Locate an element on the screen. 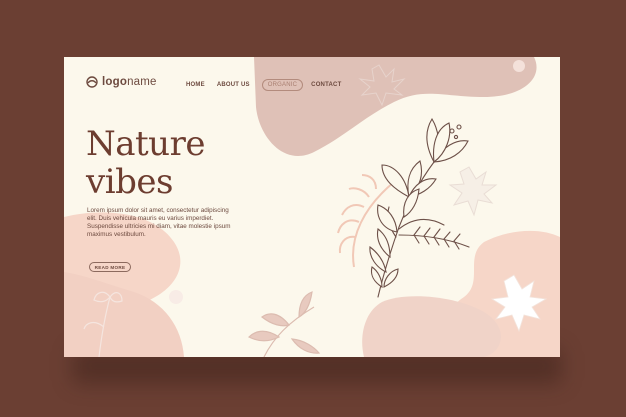 The width and height of the screenshot is (626, 417). logo: logo name is located at coordinates (121, 82).